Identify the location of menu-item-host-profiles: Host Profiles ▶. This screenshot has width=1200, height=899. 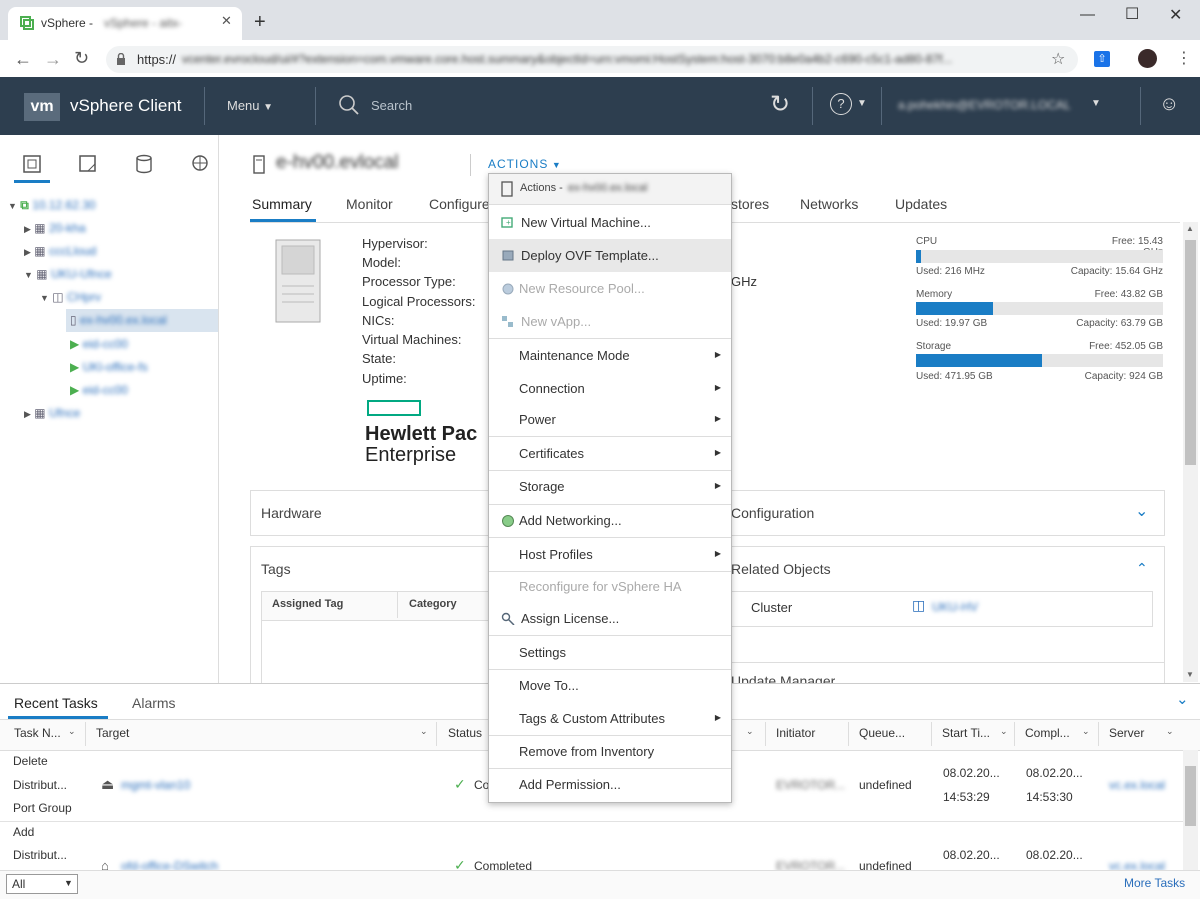
(610, 554).